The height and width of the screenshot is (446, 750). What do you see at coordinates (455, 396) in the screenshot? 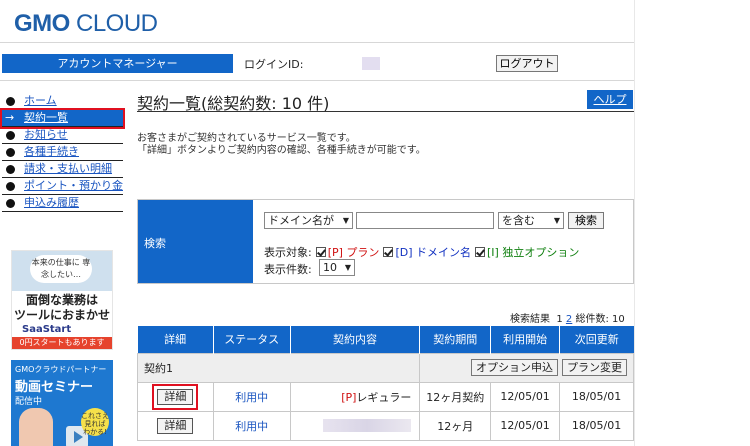
I see `period-cell: 12ヶ月契約` at bounding box center [455, 396].